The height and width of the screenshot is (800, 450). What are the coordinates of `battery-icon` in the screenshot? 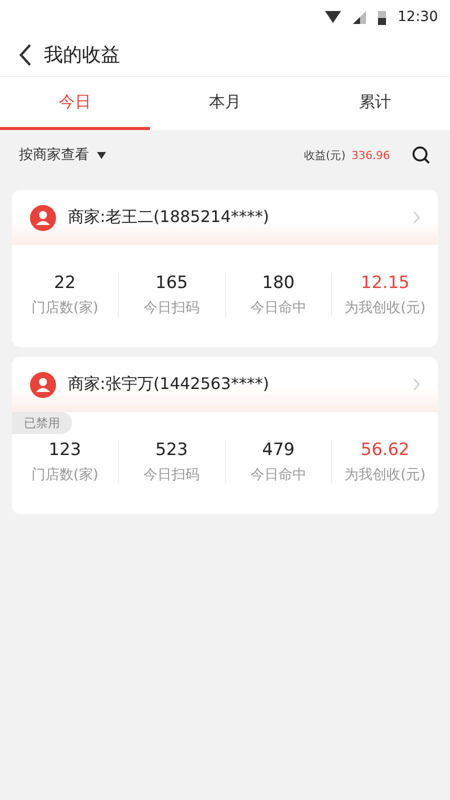 It's located at (382, 17).